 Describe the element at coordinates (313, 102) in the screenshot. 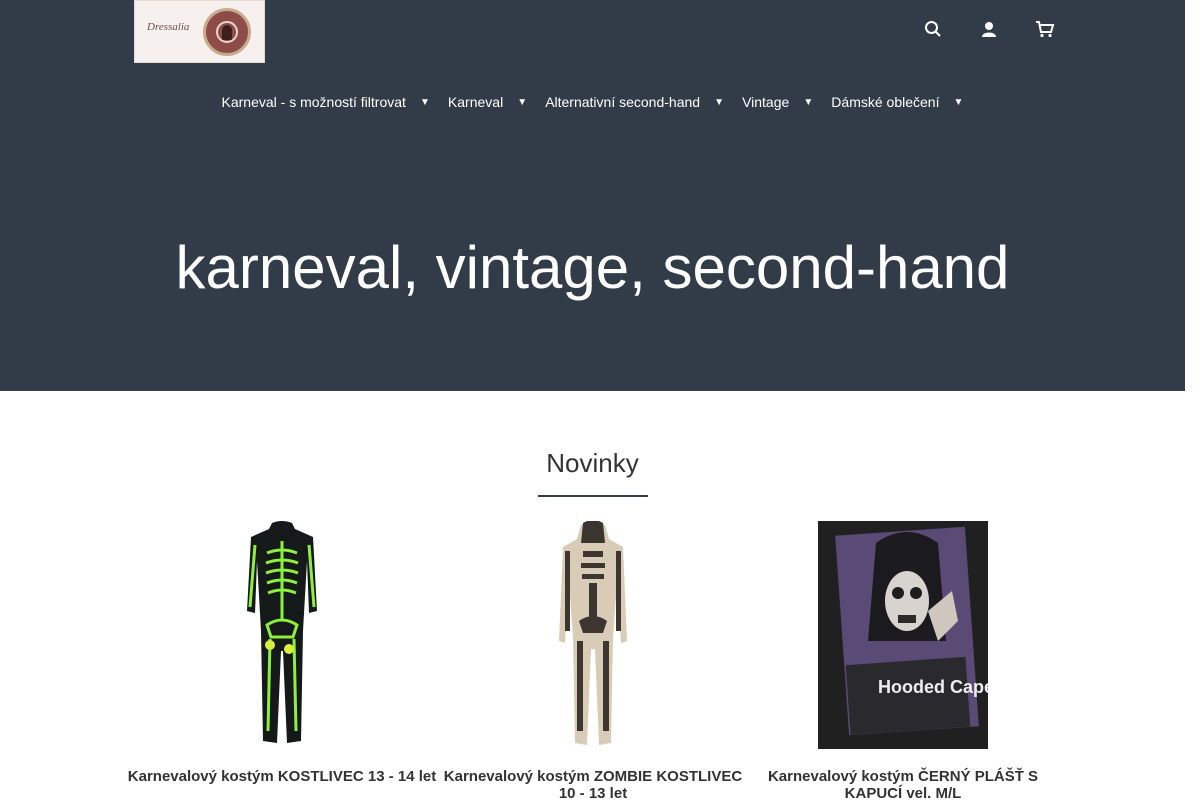

I see `nav-item-label: Karneval - s možností filtrovat` at that location.